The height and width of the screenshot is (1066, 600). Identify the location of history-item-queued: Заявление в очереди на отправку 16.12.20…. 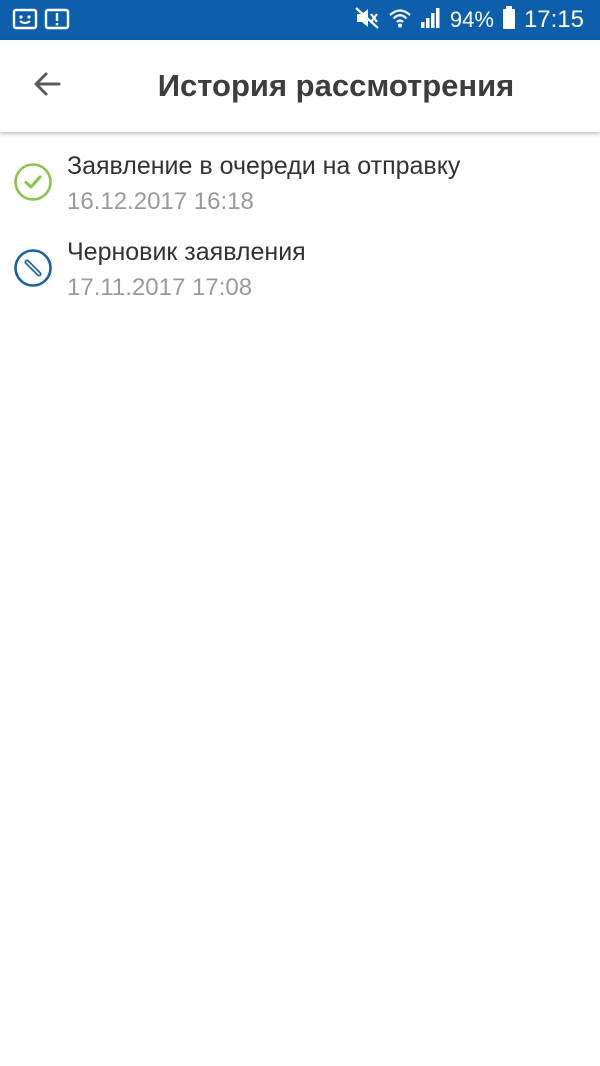
(300, 183).